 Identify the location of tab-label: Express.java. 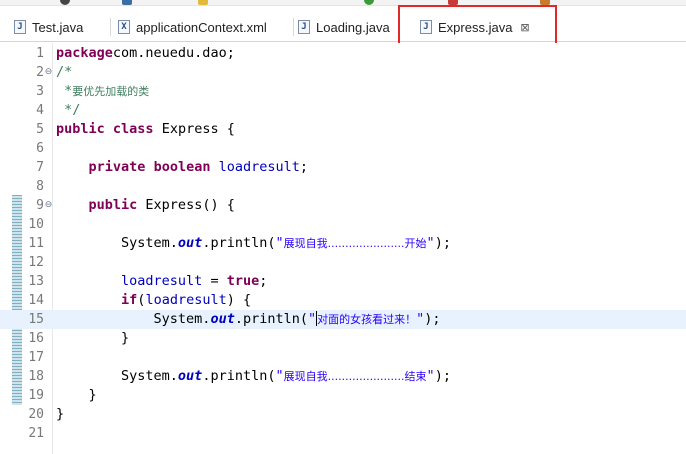
(475, 27).